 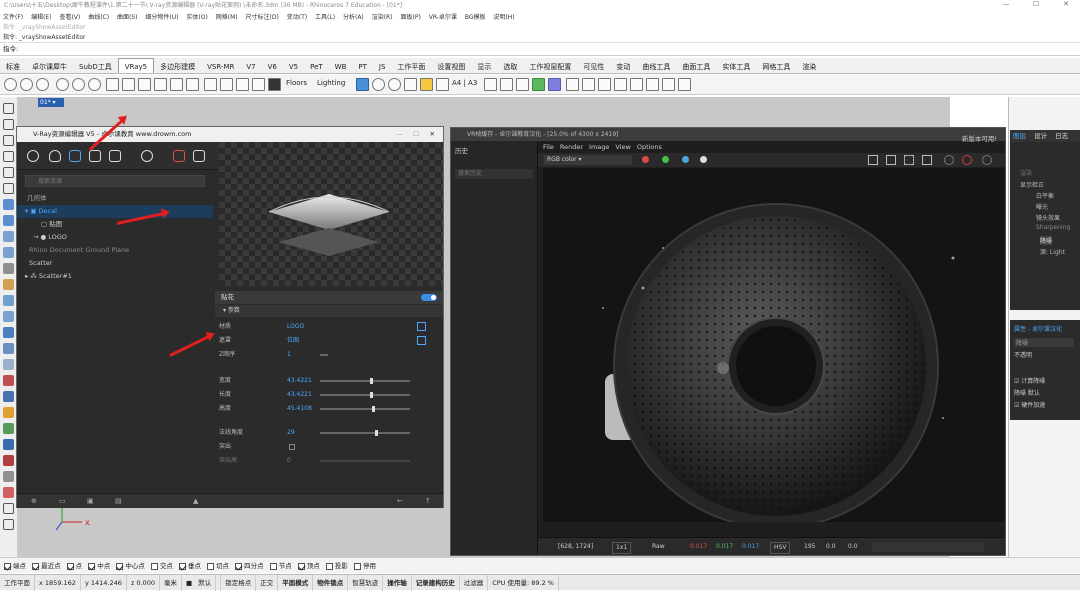 I want to click on param-z-order: Z顺序 1, so click(x=329, y=355).